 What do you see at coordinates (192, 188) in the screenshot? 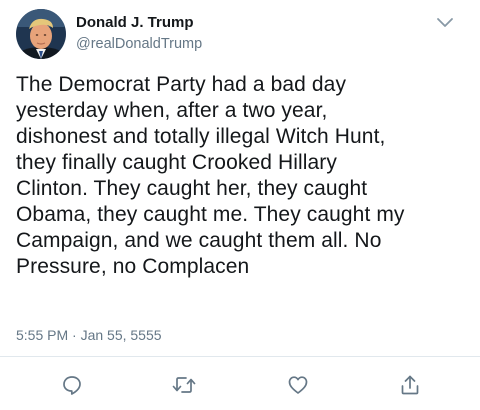
I see `tweet-text-line: Clinton. They caught her, they caught` at bounding box center [192, 188].